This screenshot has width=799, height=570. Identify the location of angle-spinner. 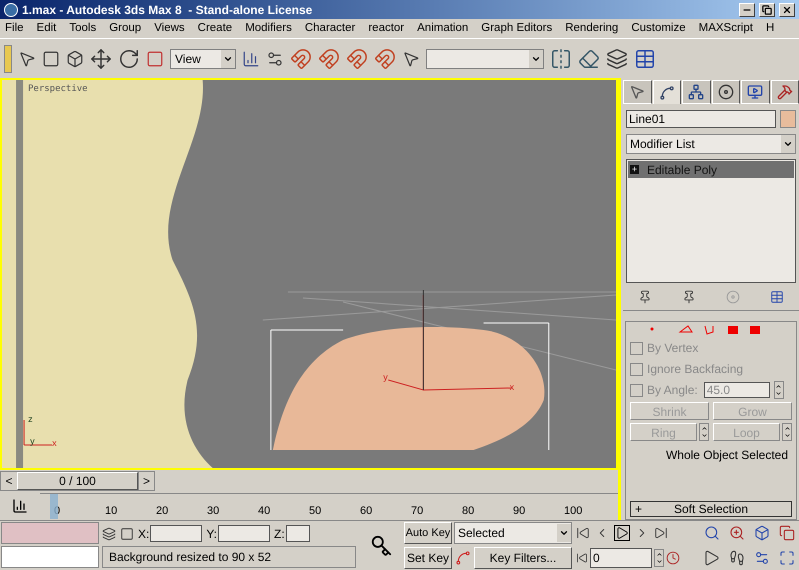
(779, 390).